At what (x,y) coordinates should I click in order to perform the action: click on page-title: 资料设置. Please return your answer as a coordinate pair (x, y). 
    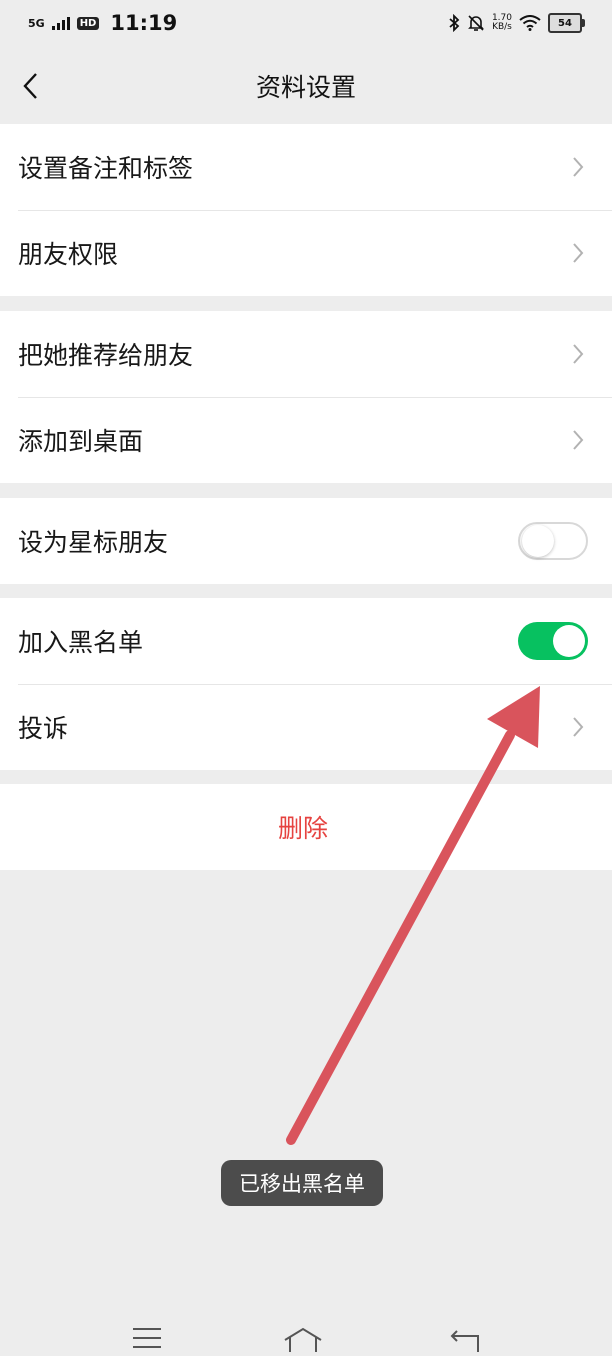
    Looking at the image, I should click on (305, 87).